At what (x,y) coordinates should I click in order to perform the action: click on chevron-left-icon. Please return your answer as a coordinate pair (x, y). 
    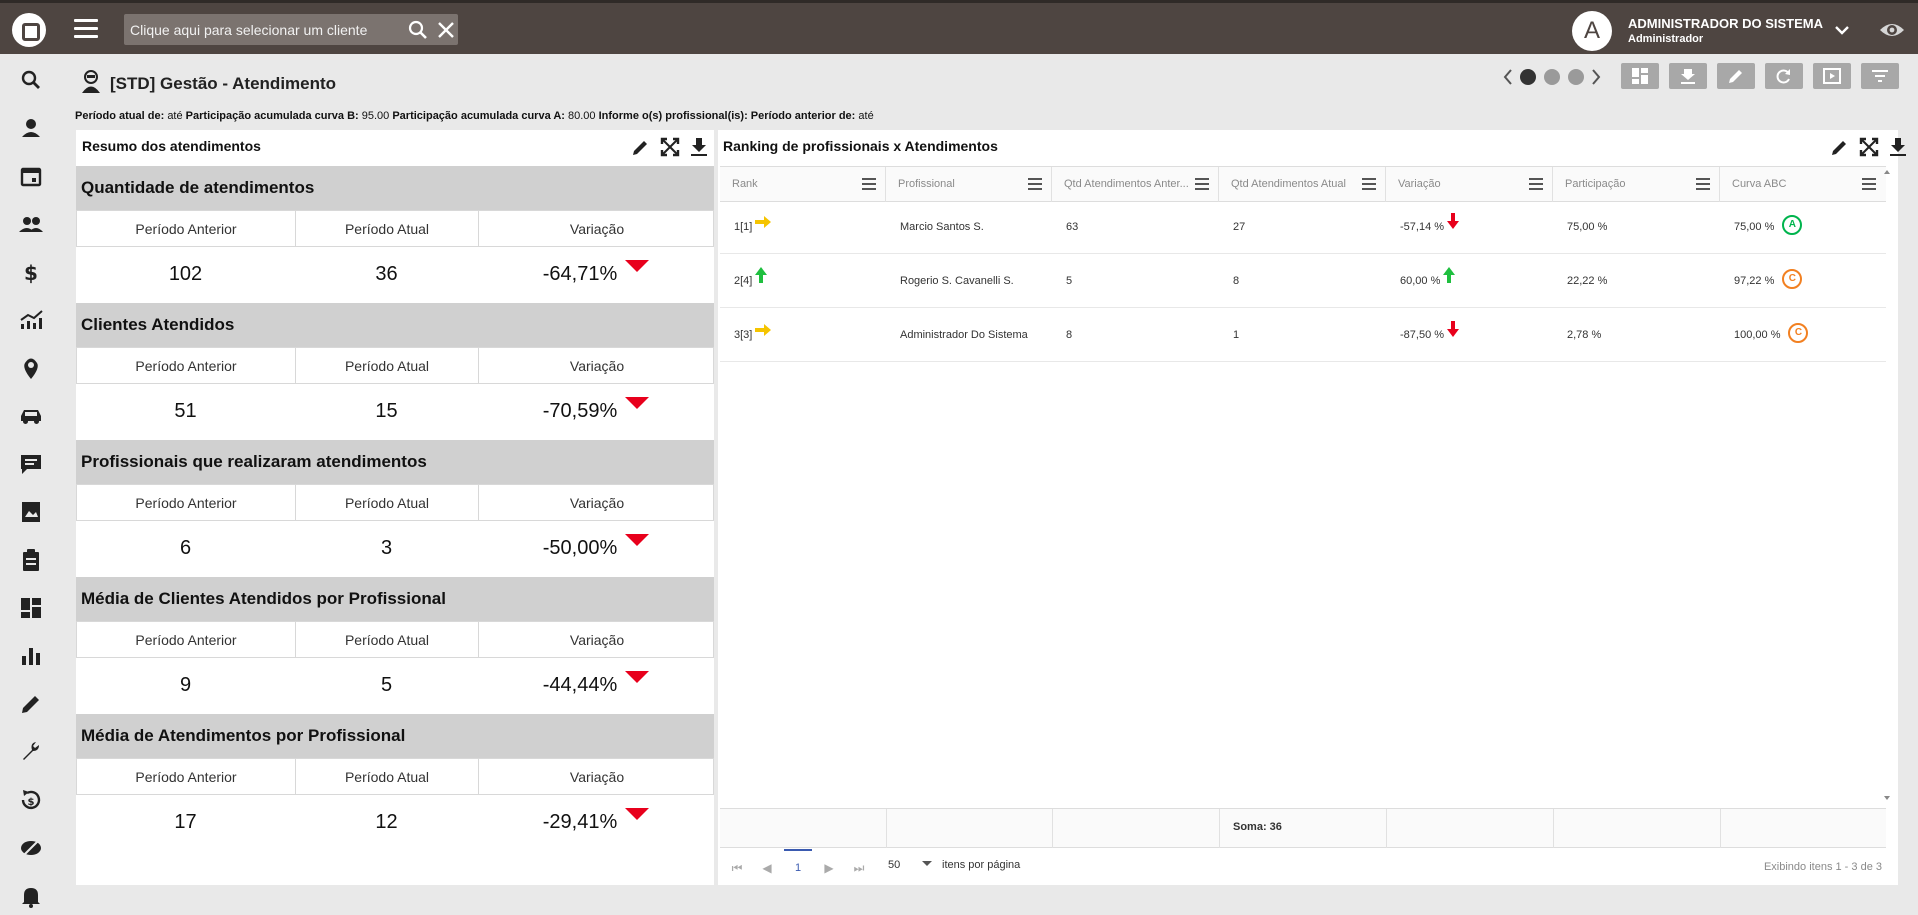
    Looking at the image, I should click on (1508, 77).